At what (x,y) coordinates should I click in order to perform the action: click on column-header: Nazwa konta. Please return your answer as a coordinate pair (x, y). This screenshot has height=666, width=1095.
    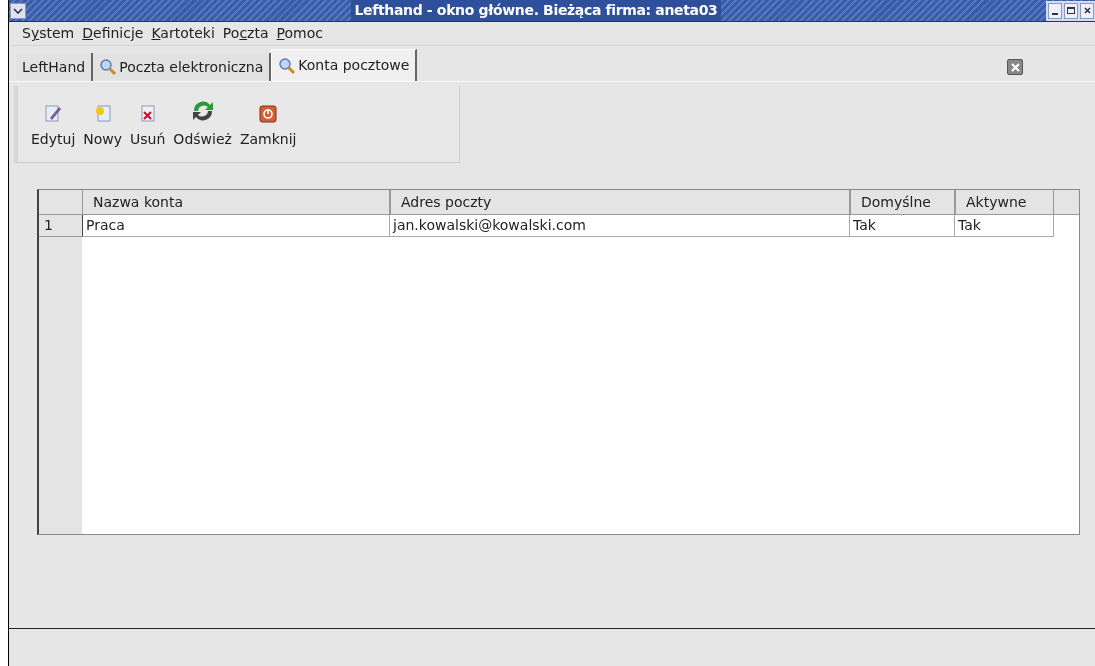
    Looking at the image, I should click on (236, 202).